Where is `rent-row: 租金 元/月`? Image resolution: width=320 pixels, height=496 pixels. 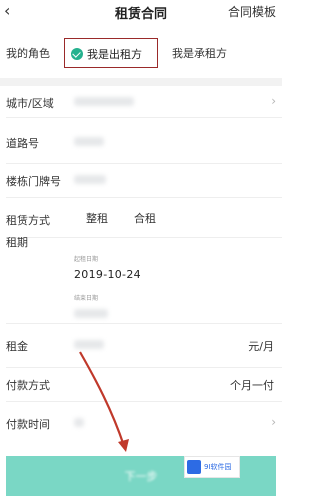 rent-row: 租金 元/月 is located at coordinates (141, 346).